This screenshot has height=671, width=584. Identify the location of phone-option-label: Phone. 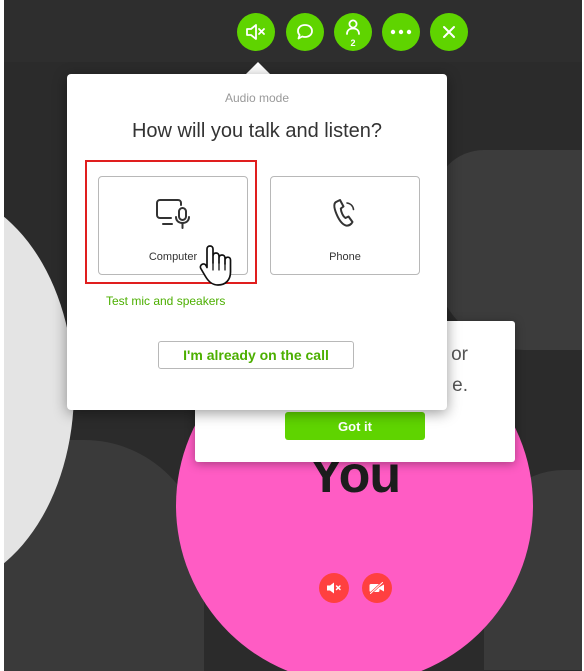
(345, 257).